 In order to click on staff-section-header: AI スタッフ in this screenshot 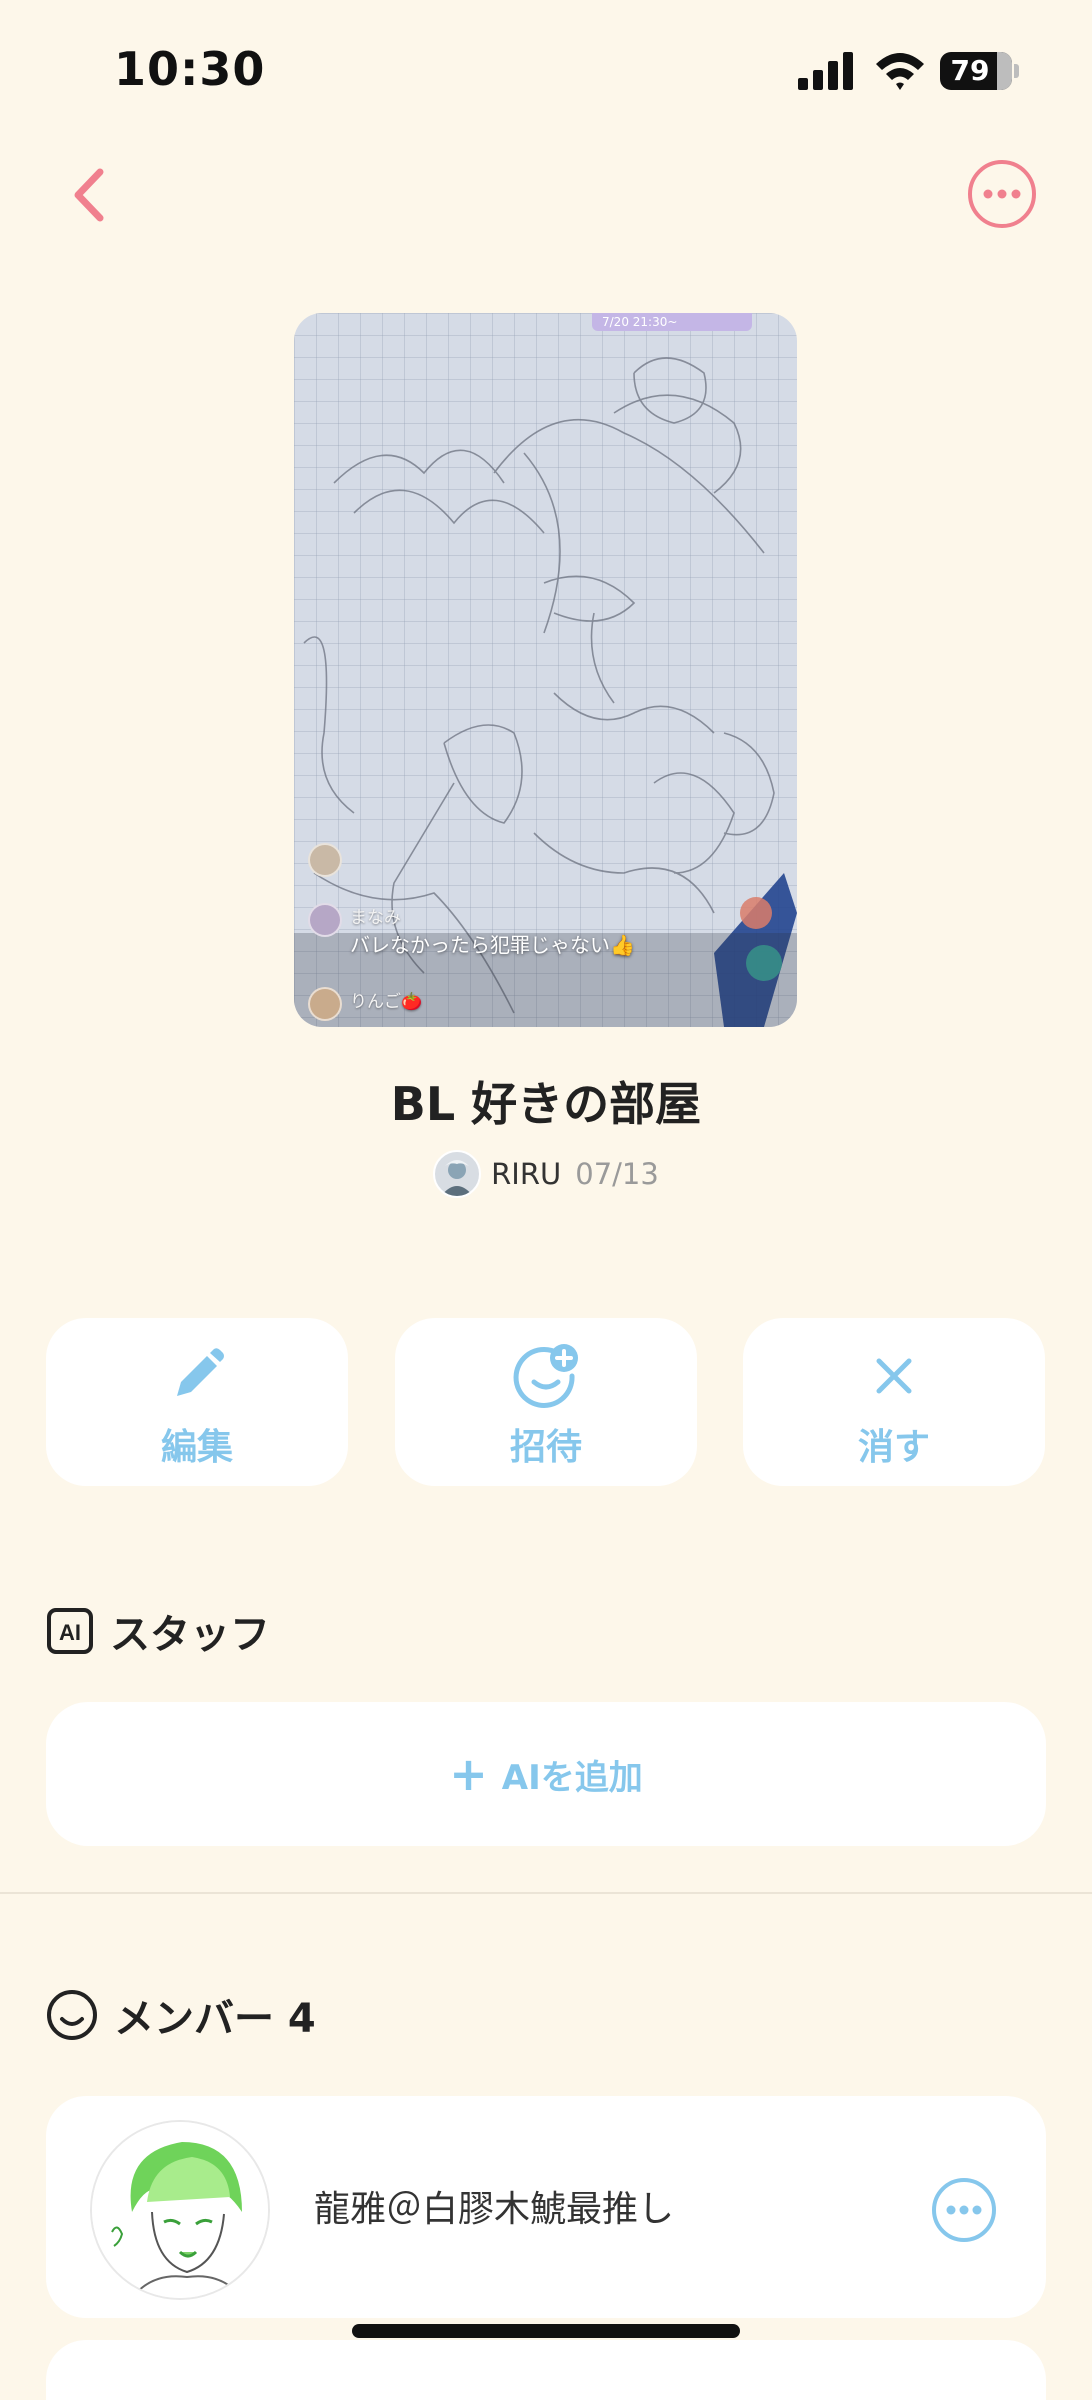, I will do `click(158, 1631)`.